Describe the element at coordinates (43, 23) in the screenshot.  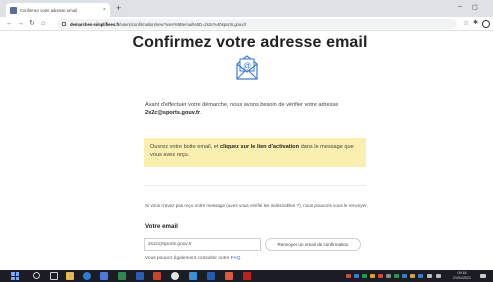
I see `home-icon: ⌂` at that location.